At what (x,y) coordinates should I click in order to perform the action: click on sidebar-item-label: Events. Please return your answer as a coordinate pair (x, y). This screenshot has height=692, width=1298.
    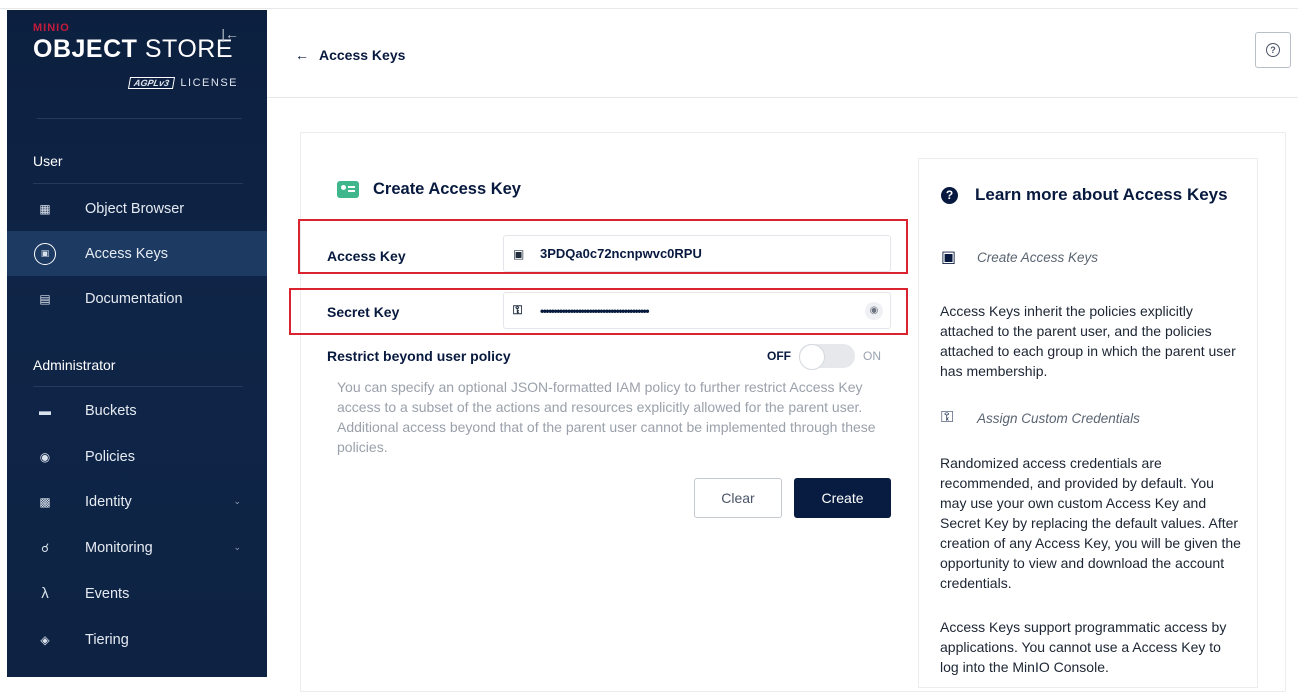
    Looking at the image, I should click on (107, 593).